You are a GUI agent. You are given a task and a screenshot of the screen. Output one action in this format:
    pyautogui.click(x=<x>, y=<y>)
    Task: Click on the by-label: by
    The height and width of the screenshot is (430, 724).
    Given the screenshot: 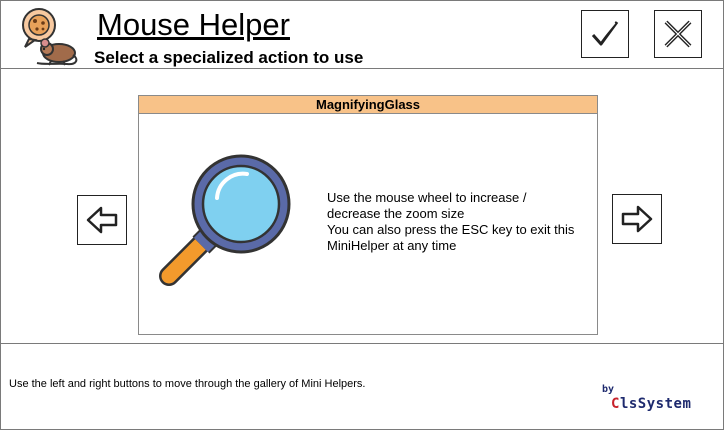 What is the action you would take?
    pyautogui.click(x=608, y=389)
    